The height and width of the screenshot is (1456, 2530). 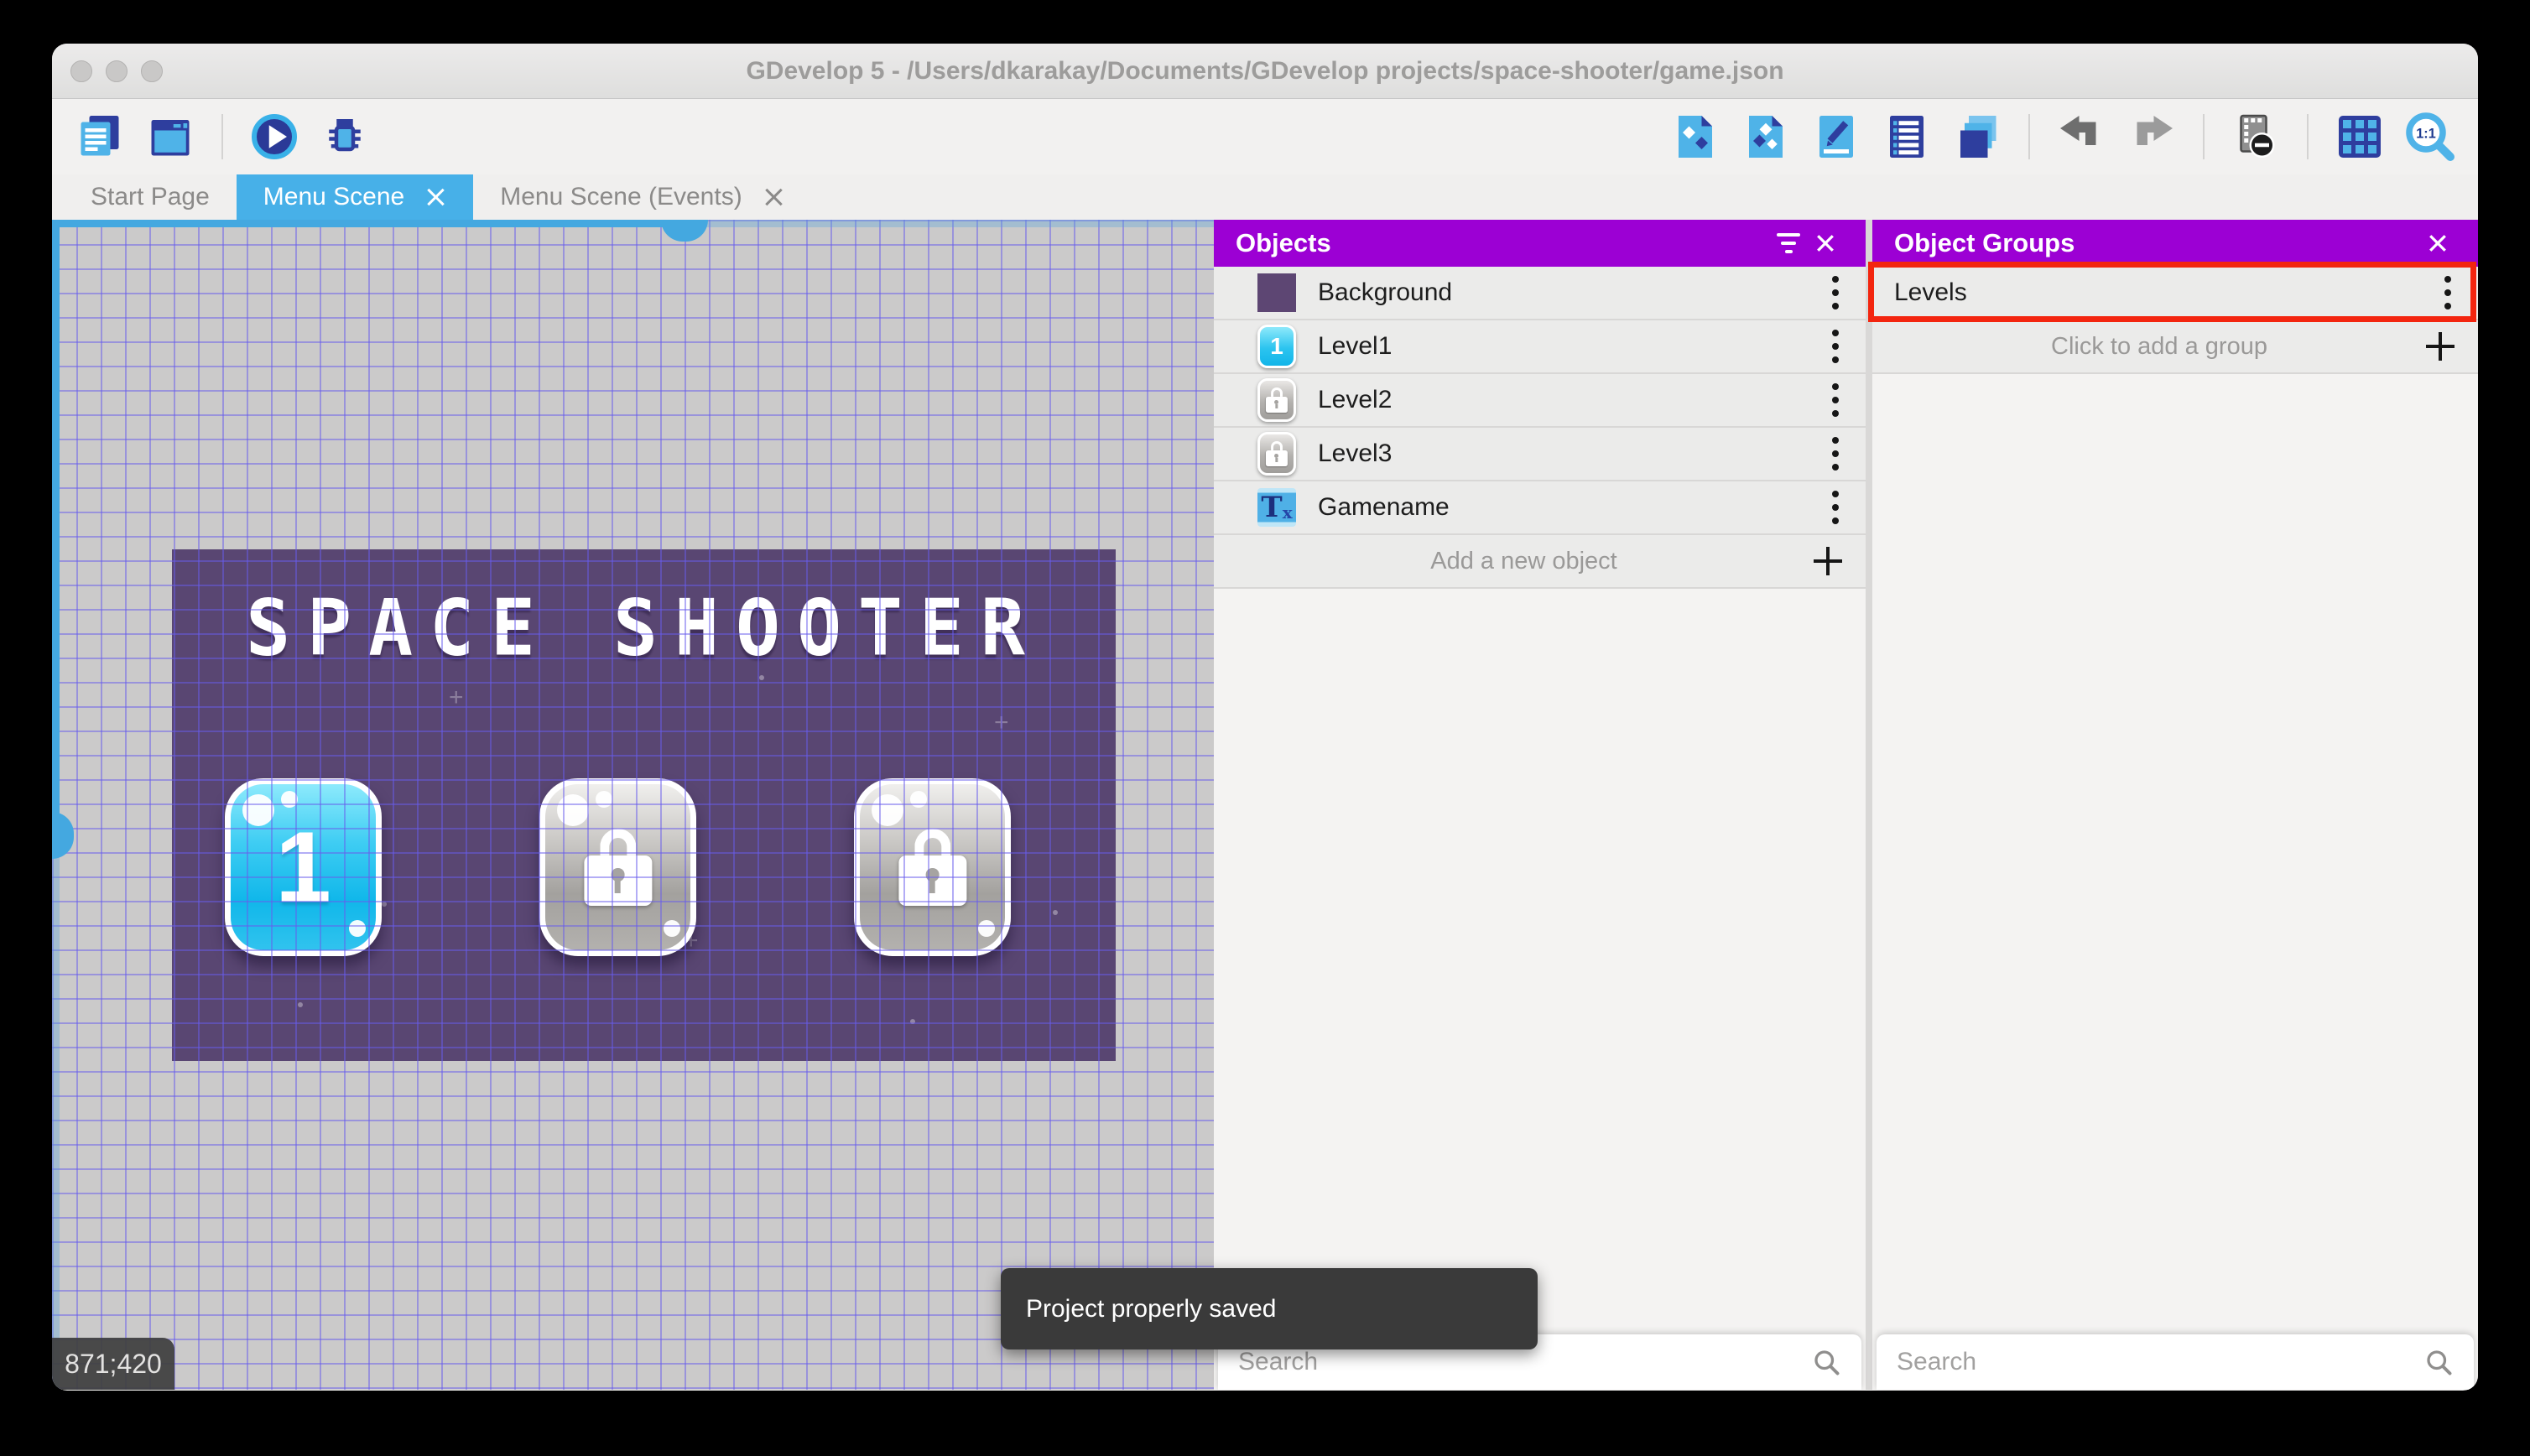 I want to click on add-group-plus-icon, so click(x=2440, y=346).